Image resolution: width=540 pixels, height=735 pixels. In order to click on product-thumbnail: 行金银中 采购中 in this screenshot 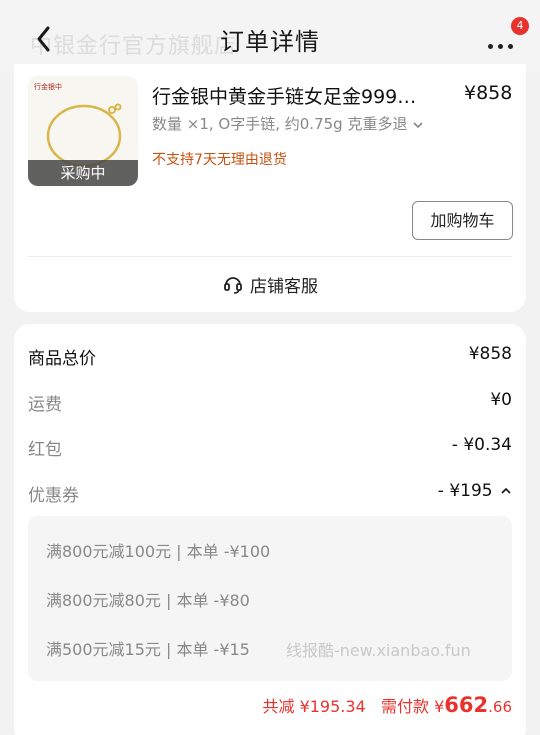, I will do `click(83, 131)`.